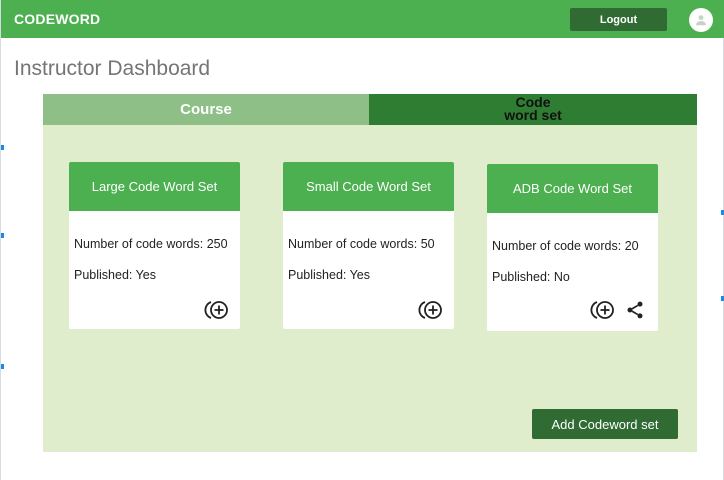  Describe the element at coordinates (57, 19) in the screenshot. I see `brand-title: CODEWORD` at that location.